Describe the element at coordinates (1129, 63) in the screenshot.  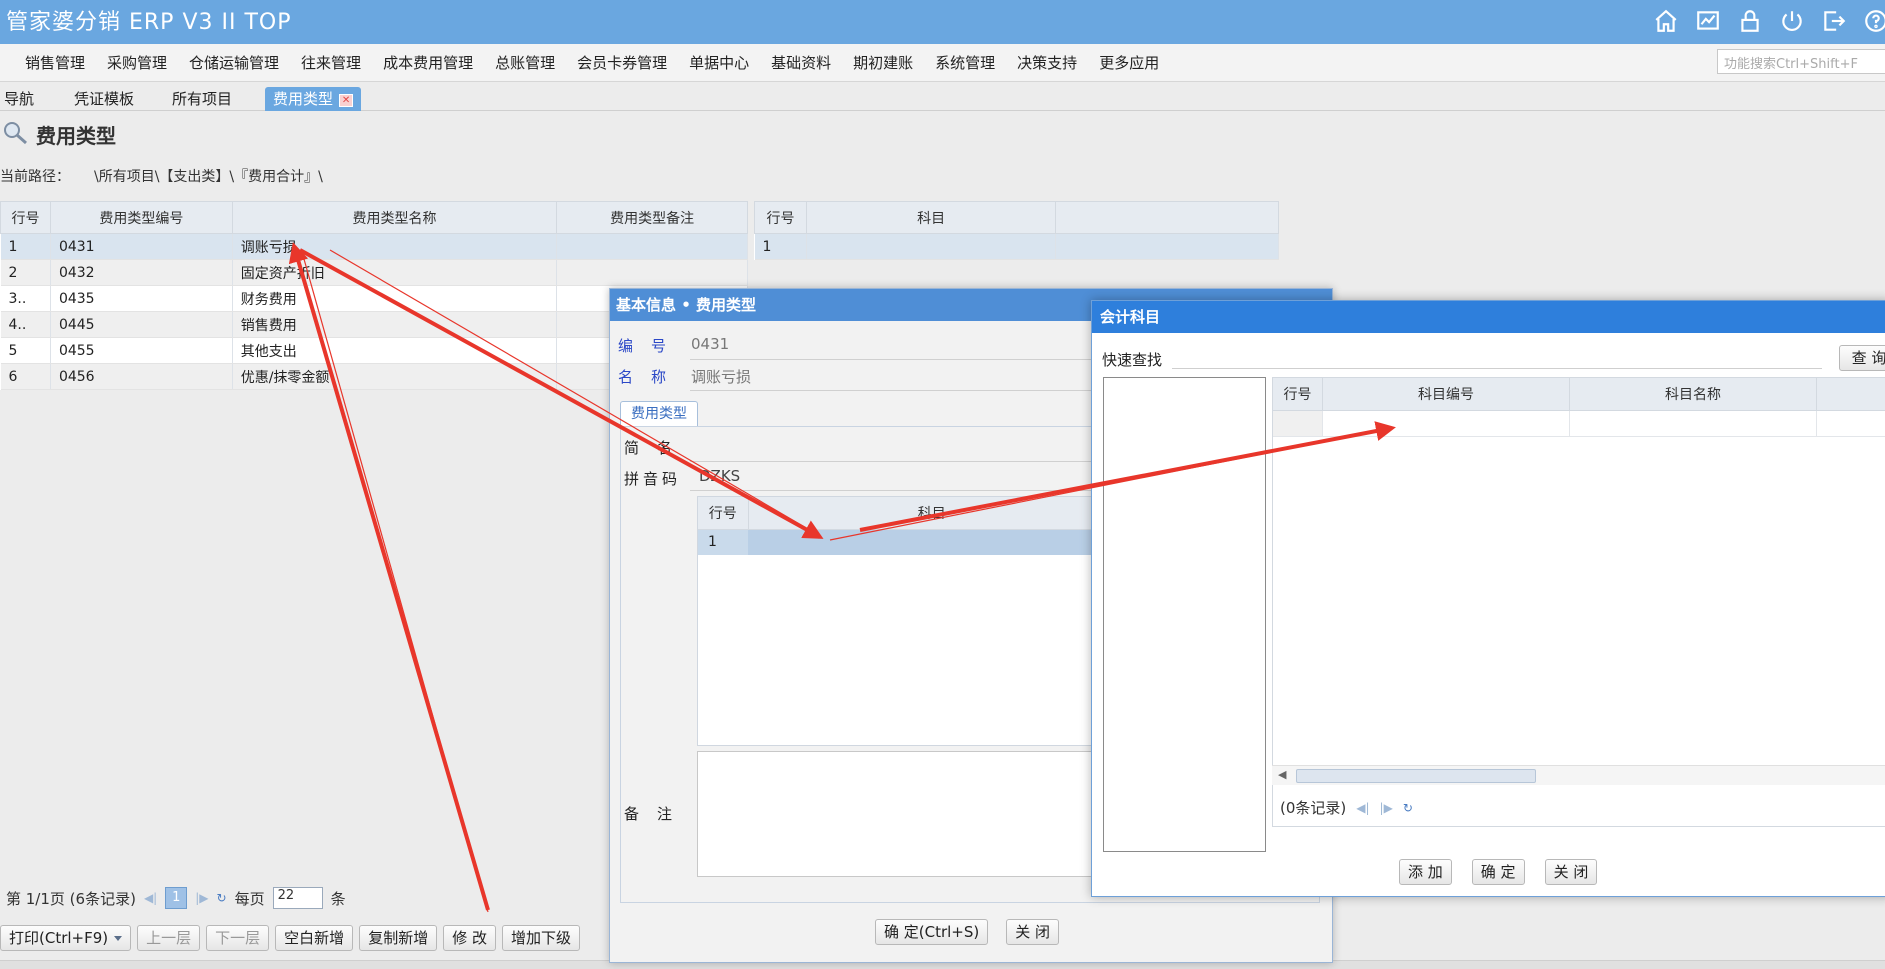
I see `menu-more: 更多应用` at that location.